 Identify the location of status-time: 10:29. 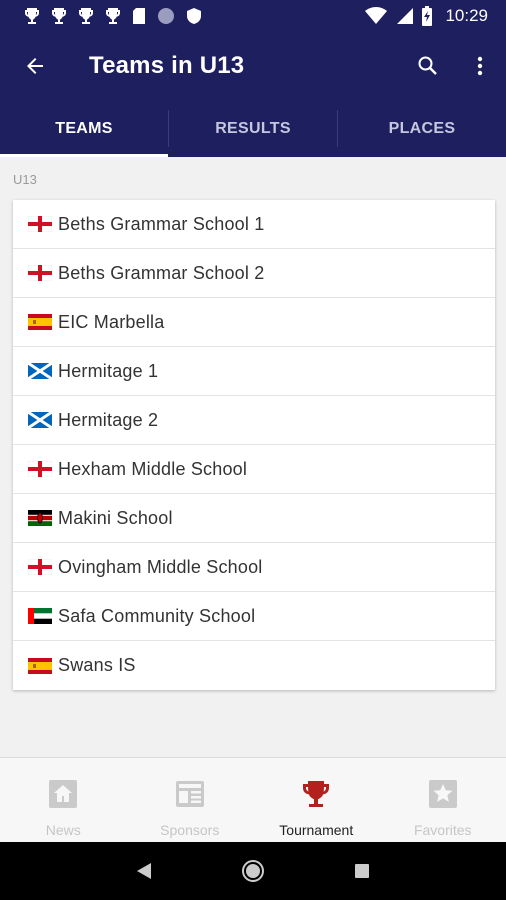
(466, 15).